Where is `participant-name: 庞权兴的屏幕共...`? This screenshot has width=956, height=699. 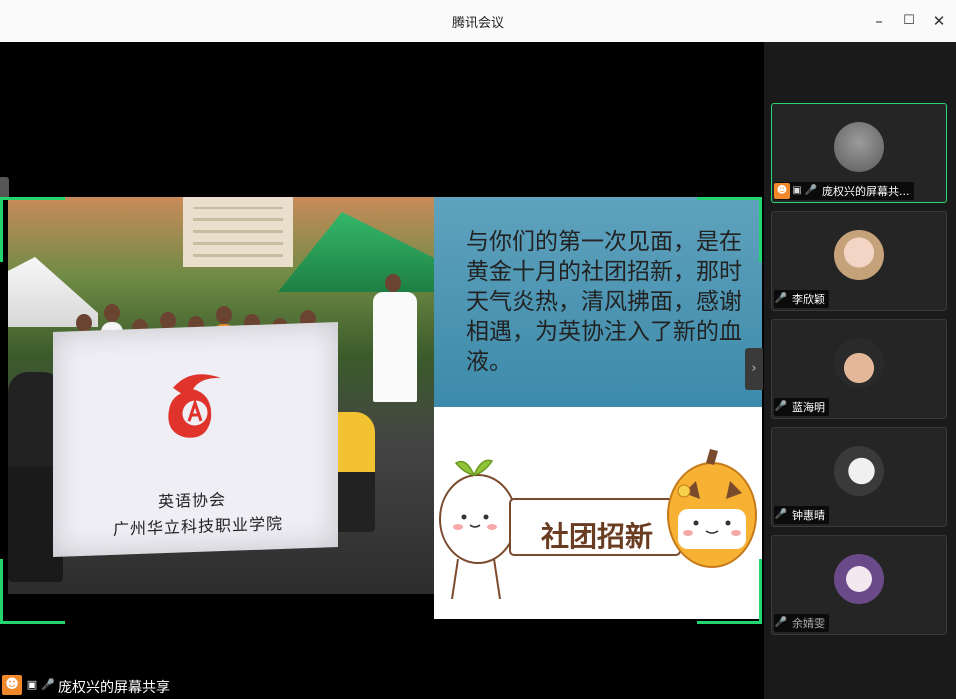 participant-name: 庞权兴的屏幕共... is located at coordinates (866, 191).